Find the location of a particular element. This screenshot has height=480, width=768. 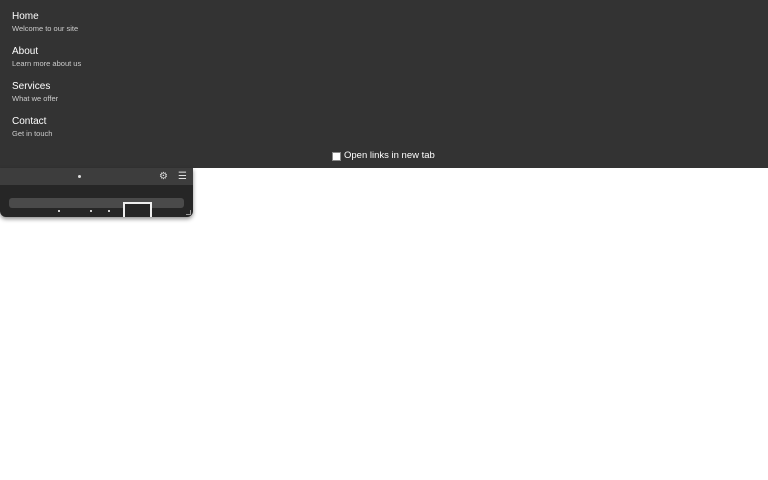

open-new-tab-checkbox is located at coordinates (336, 156).